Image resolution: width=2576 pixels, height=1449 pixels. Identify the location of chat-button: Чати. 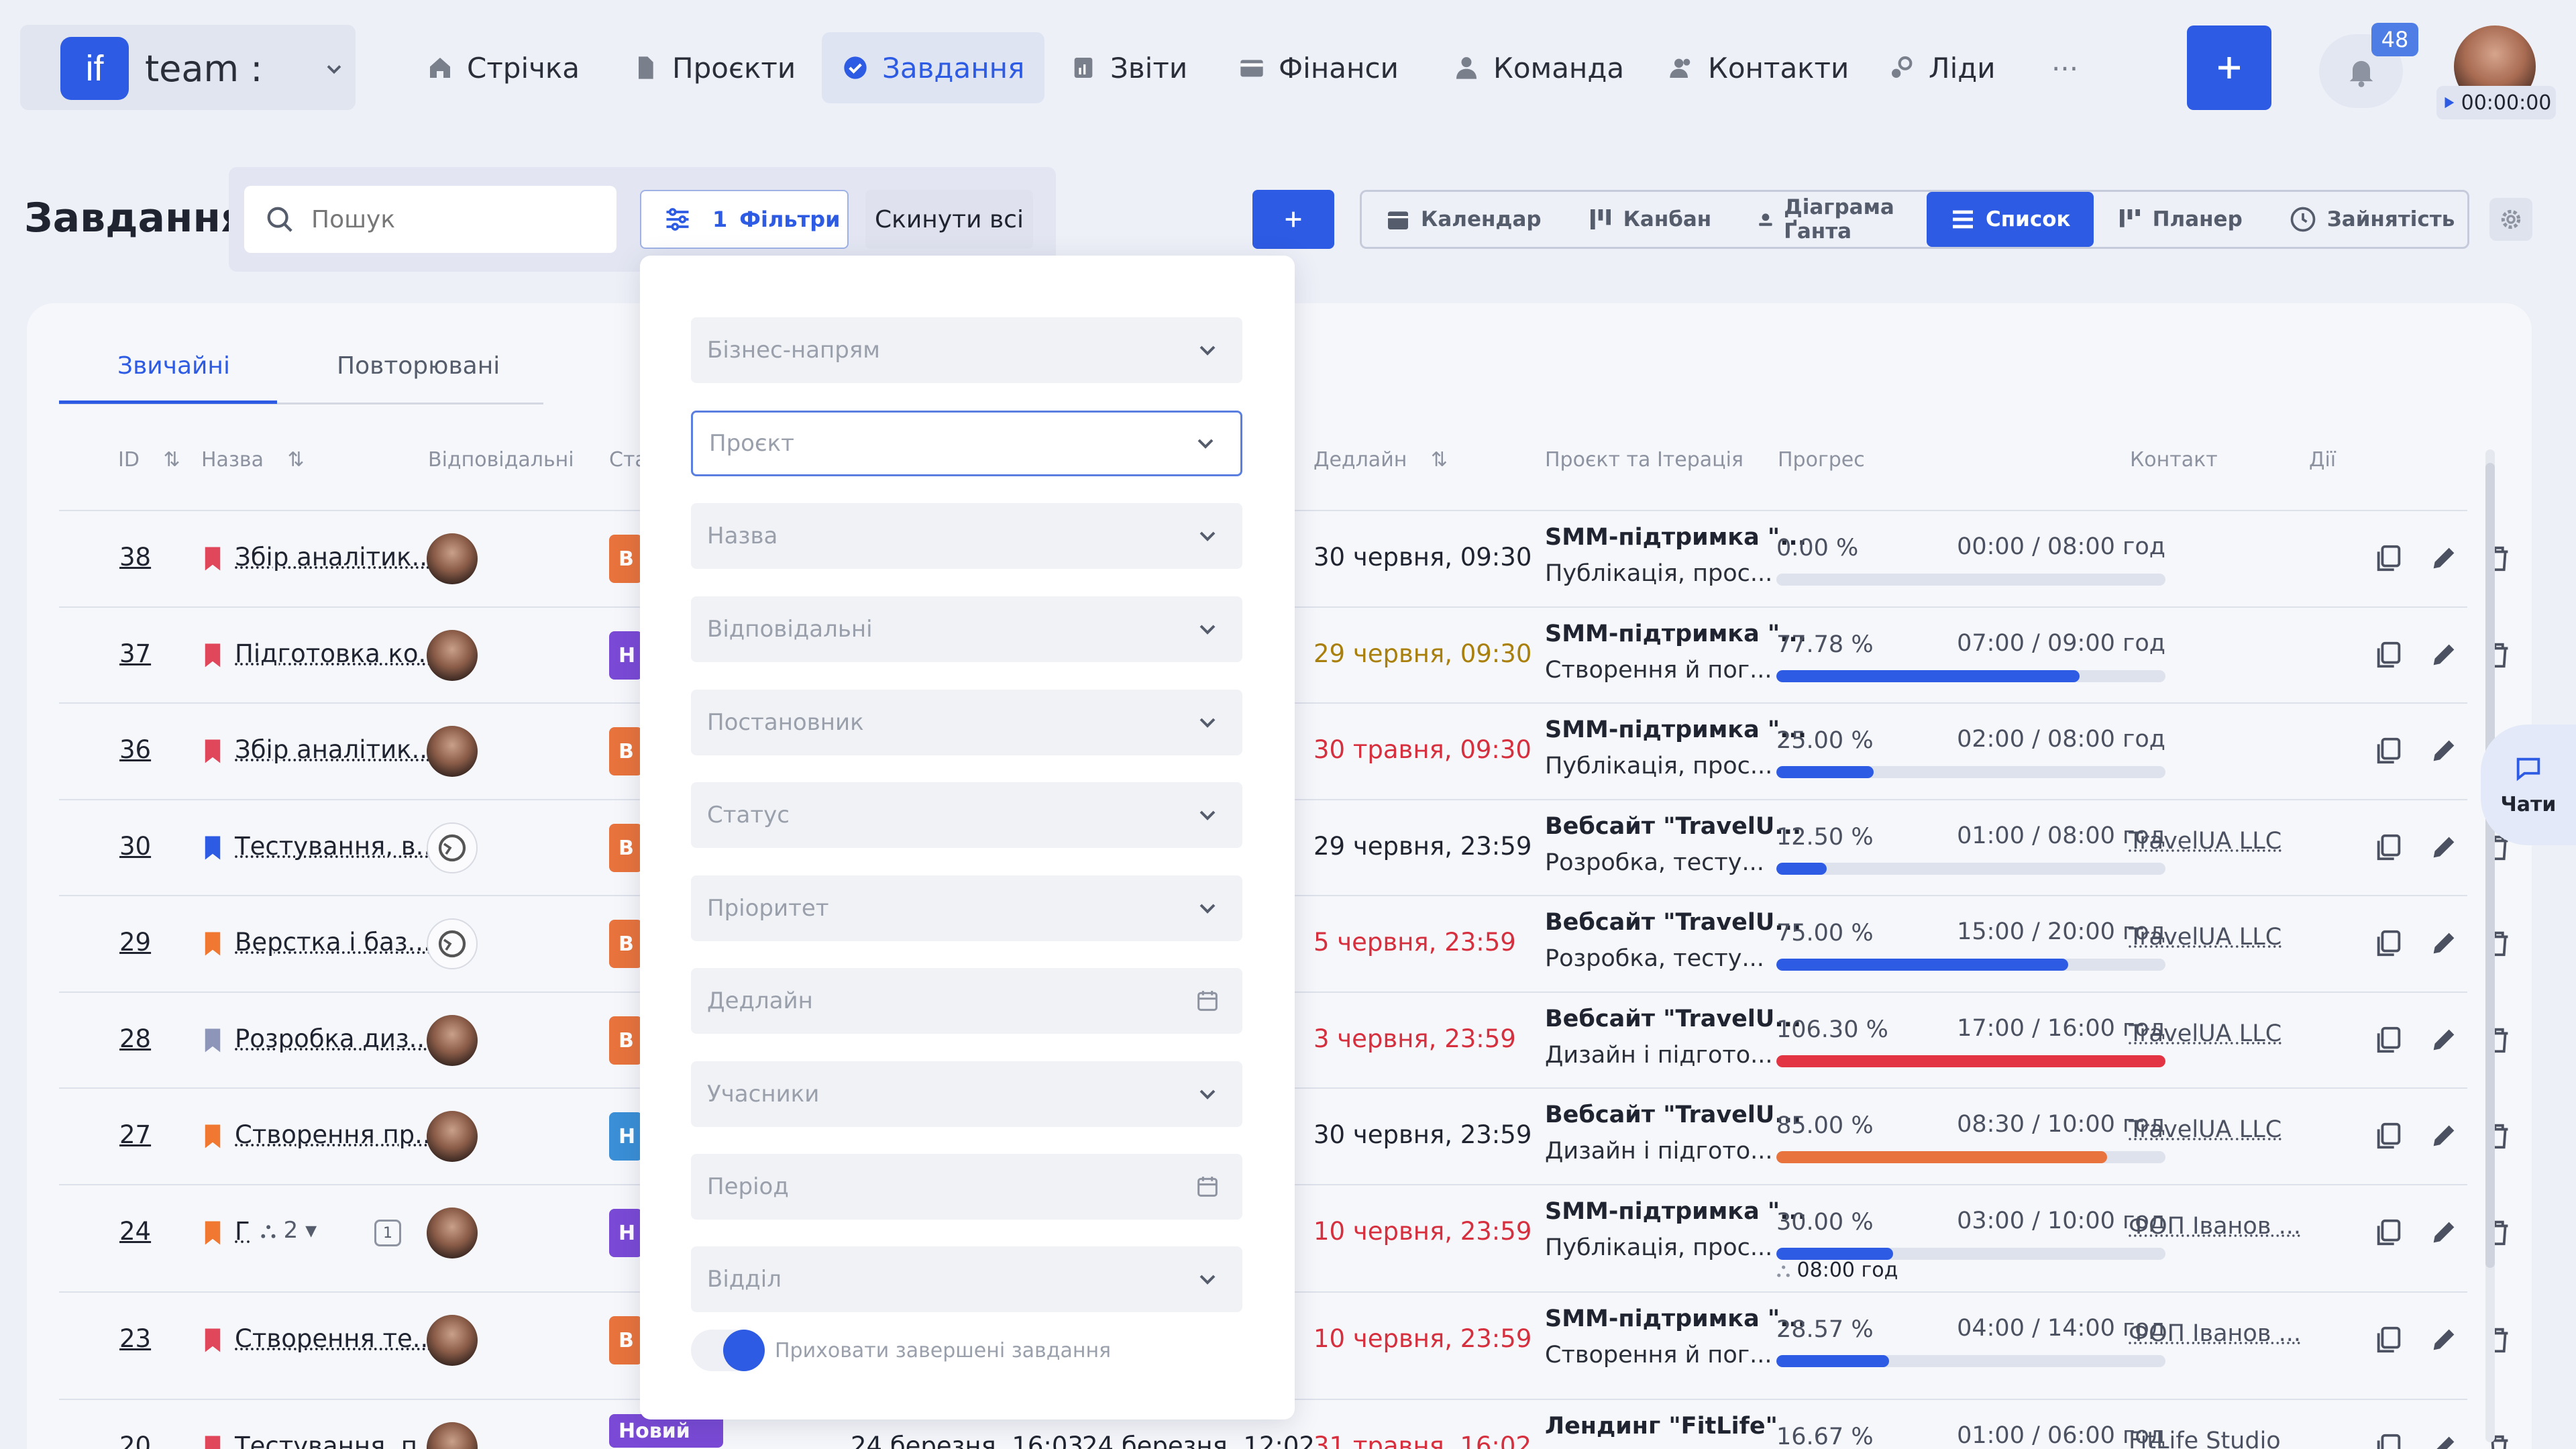
(2528, 784).